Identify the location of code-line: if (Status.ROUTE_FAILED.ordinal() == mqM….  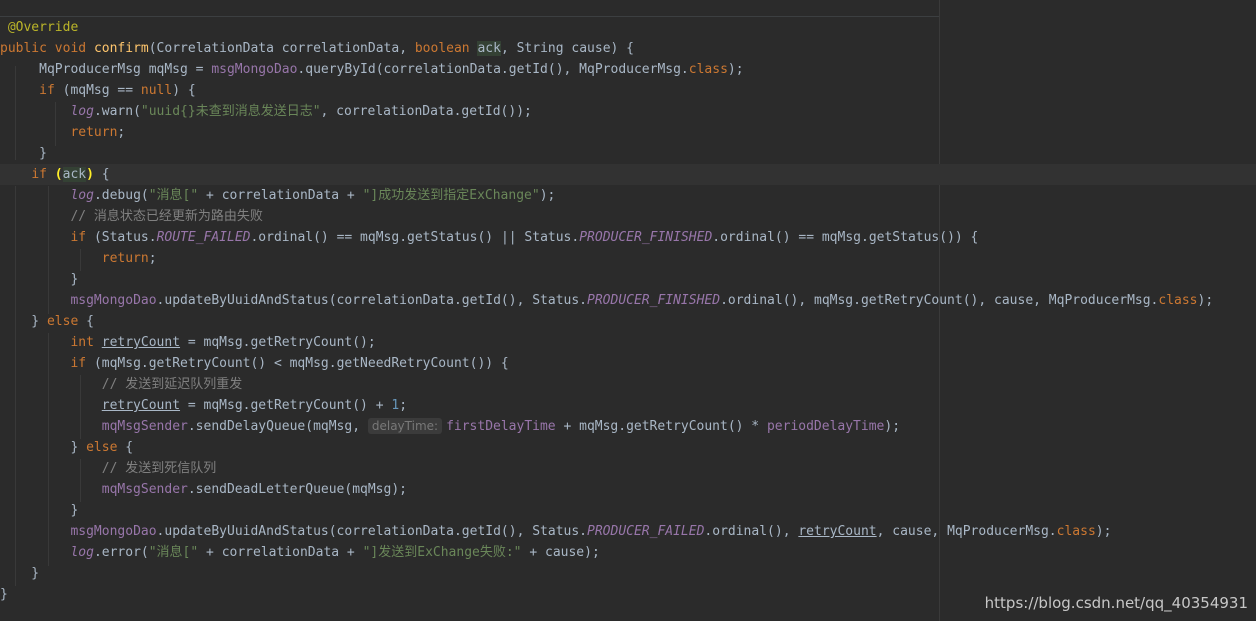
(628, 237).